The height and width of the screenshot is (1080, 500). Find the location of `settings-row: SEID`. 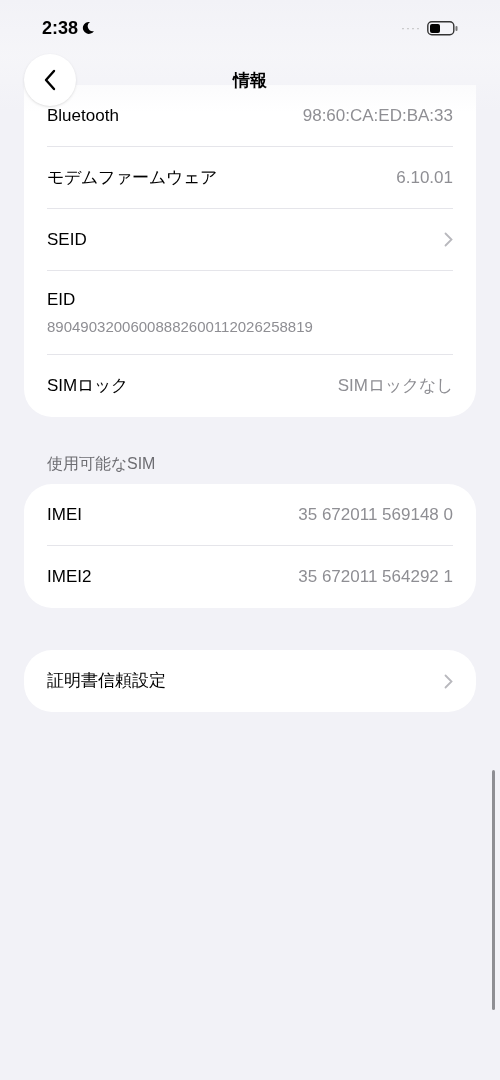

settings-row: SEID is located at coordinates (250, 240).